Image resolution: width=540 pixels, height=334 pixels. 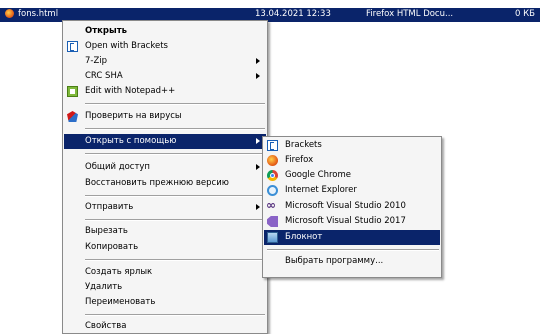 I want to click on menu-item-crc-sha: CRC SHA, so click(x=165, y=76).